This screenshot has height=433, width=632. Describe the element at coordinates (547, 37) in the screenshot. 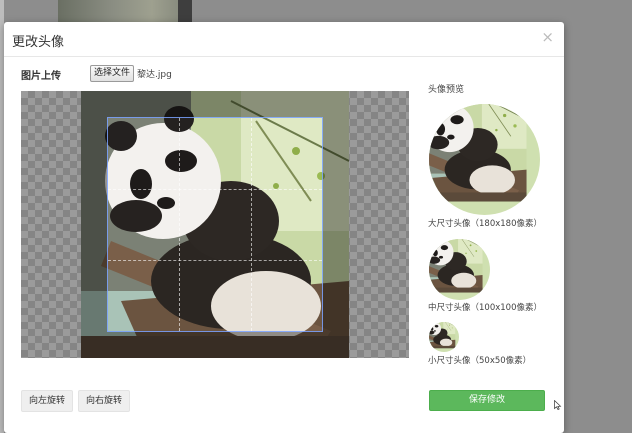

I see `close-icon: ×` at that location.